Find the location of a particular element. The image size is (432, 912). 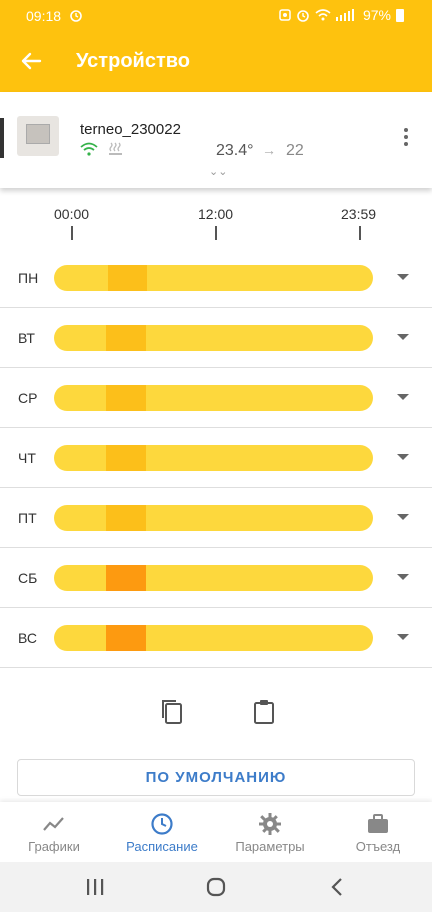

wifi-connected-icon is located at coordinates (89, 149).